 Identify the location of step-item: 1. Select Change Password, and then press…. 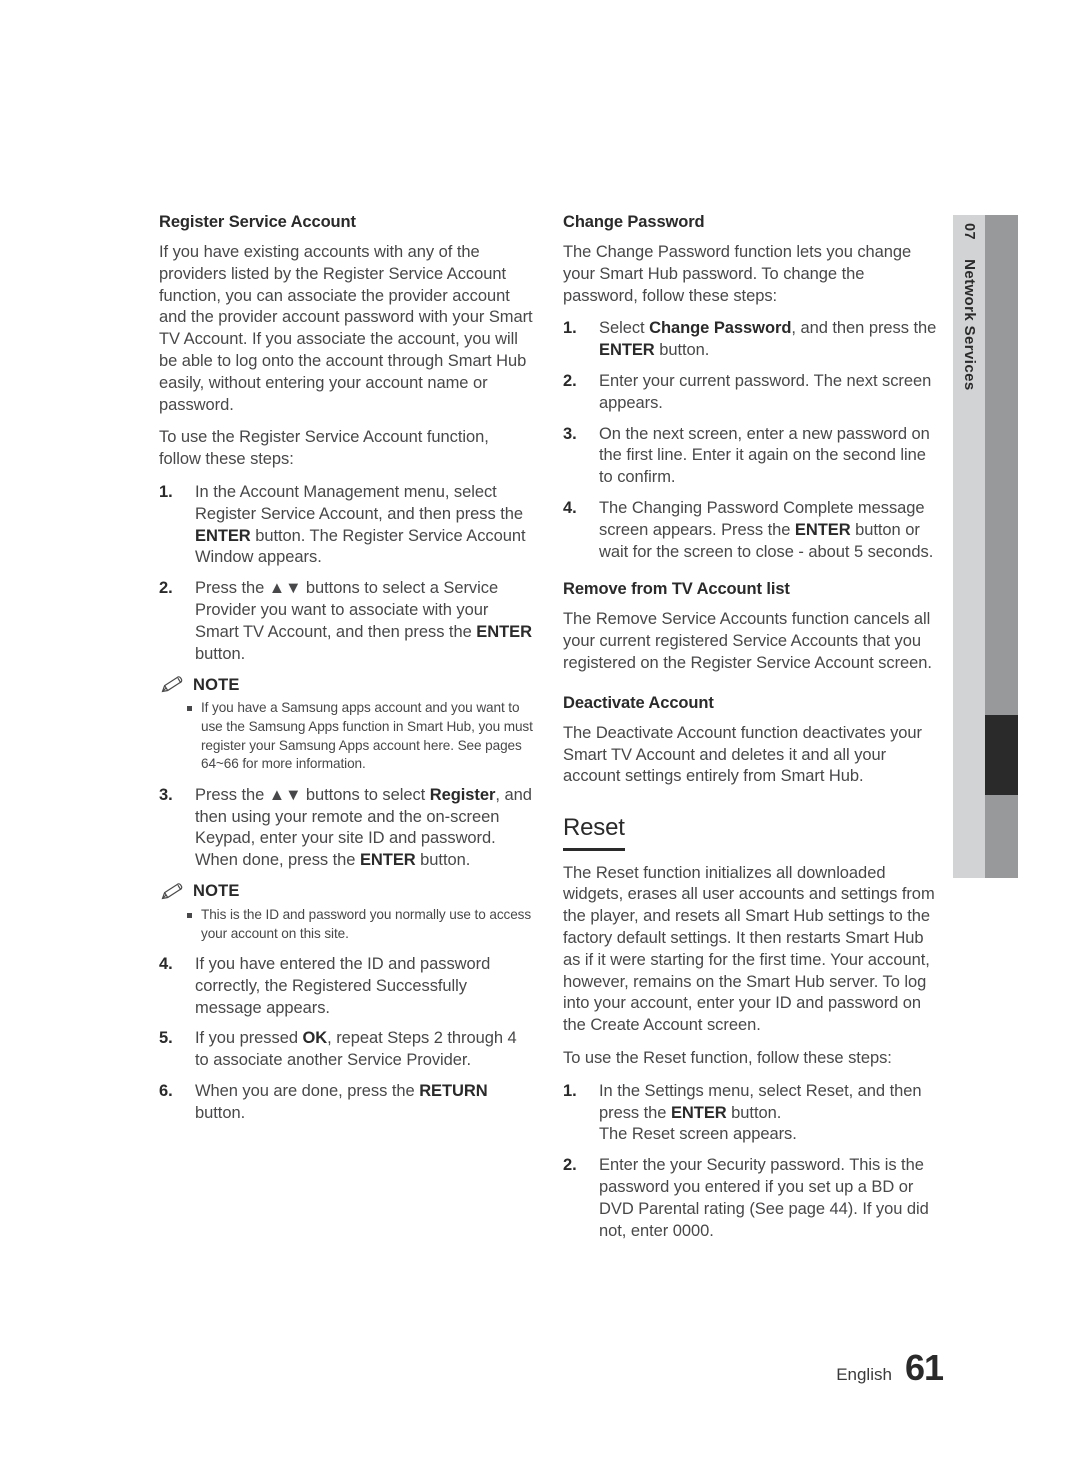
(753, 340).